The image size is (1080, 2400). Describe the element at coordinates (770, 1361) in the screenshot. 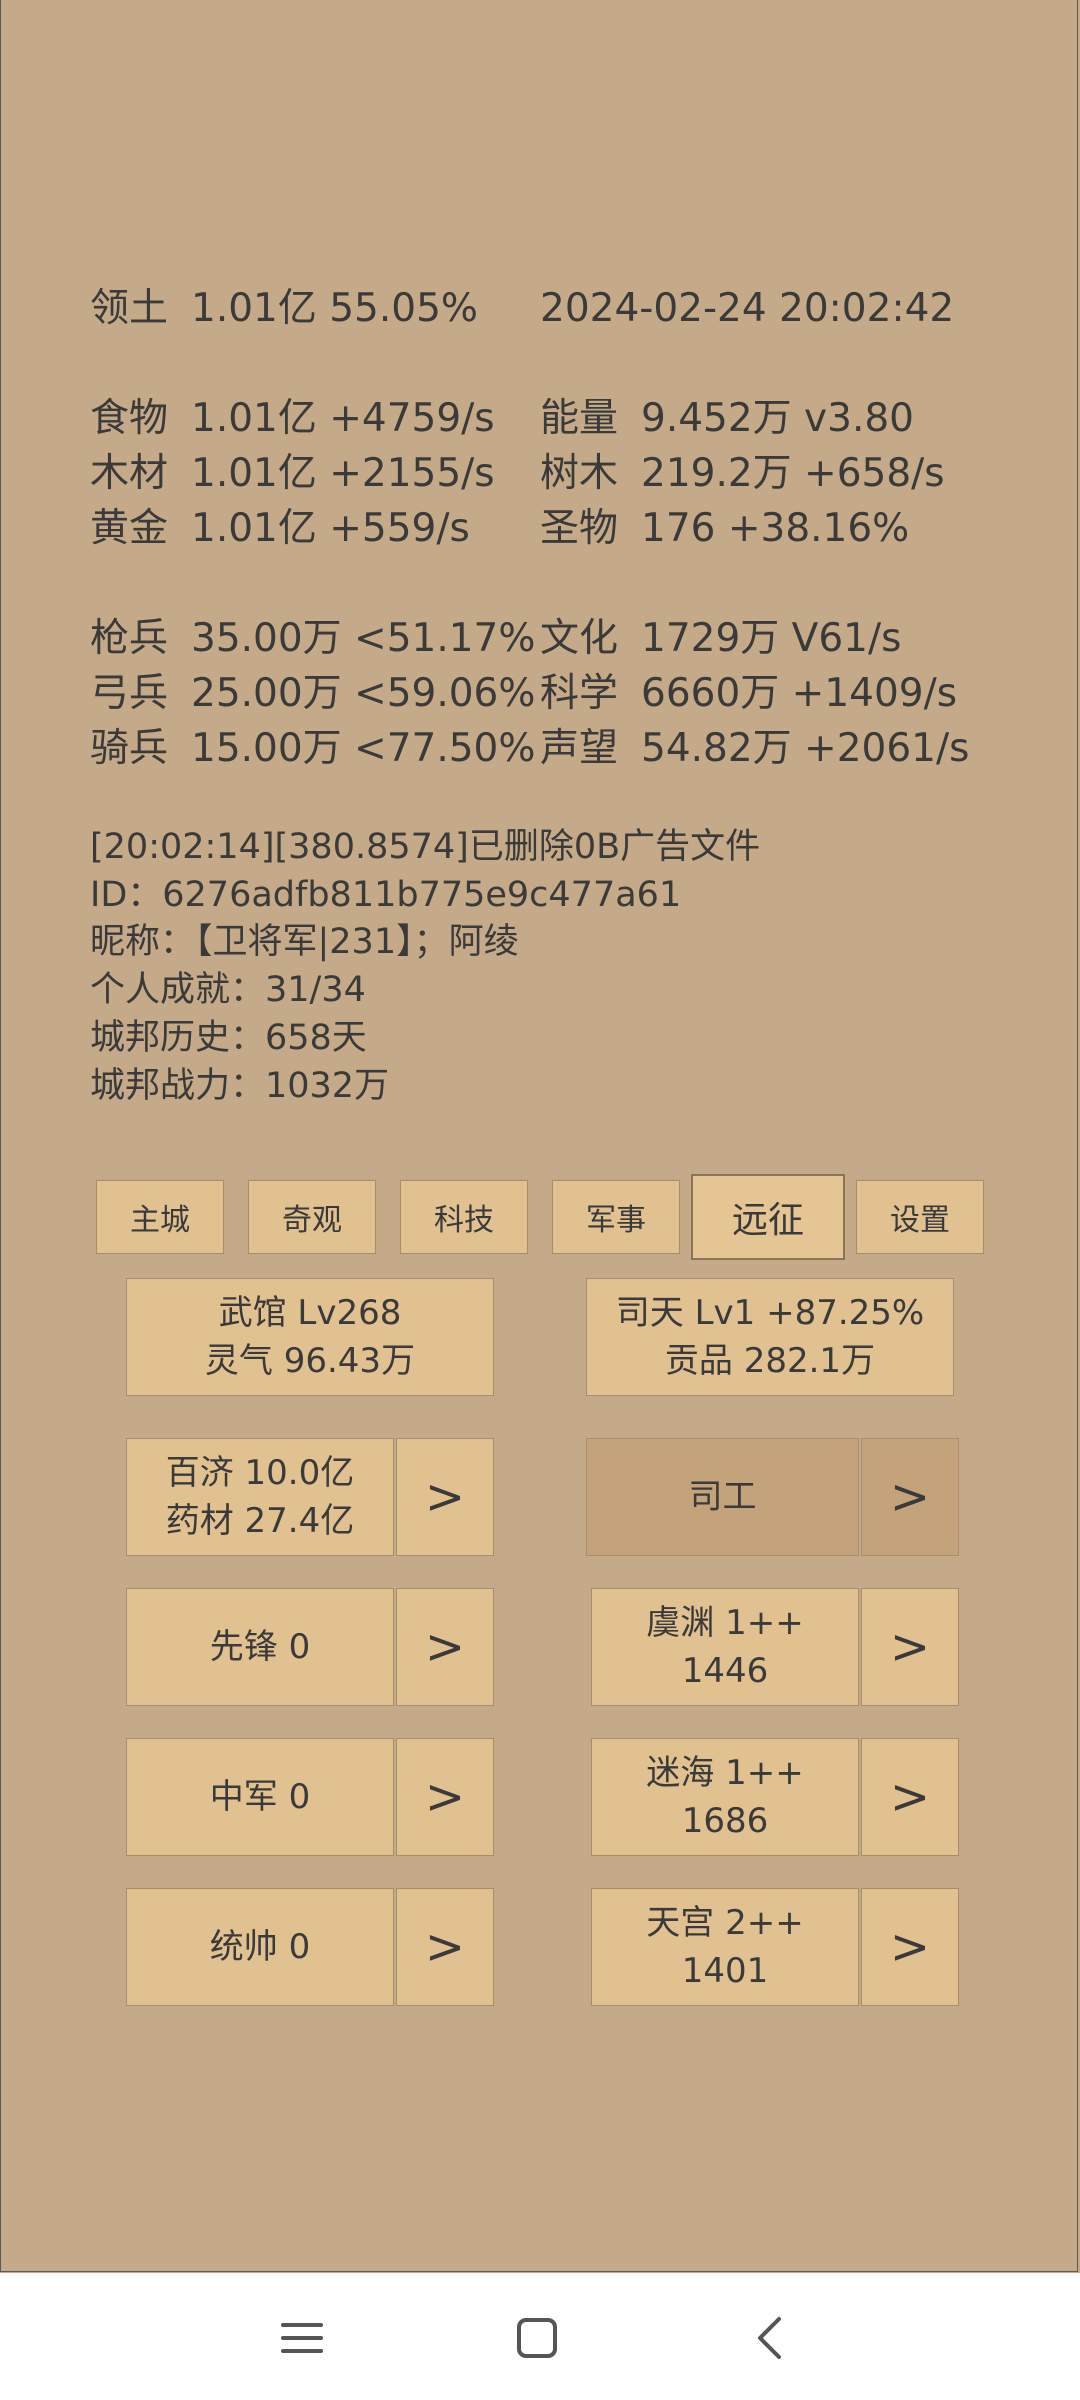

I see `sitian-tribute: 贡品 282.1万` at that location.